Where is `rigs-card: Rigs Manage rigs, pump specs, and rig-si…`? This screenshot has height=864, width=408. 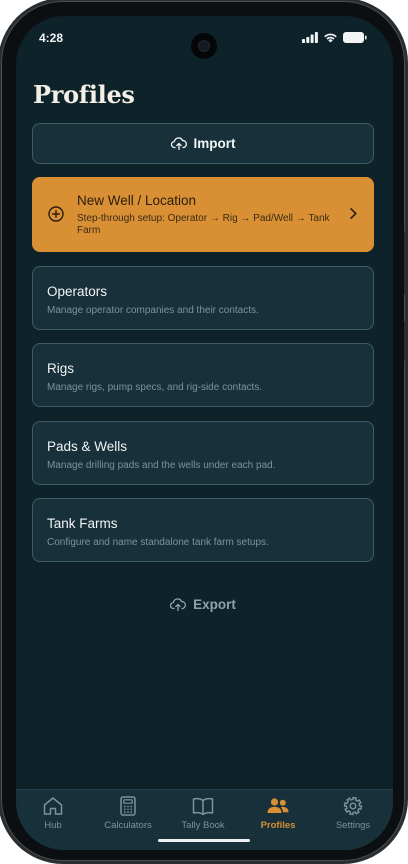 rigs-card: Rigs Manage rigs, pump specs, and rig-si… is located at coordinates (203, 375).